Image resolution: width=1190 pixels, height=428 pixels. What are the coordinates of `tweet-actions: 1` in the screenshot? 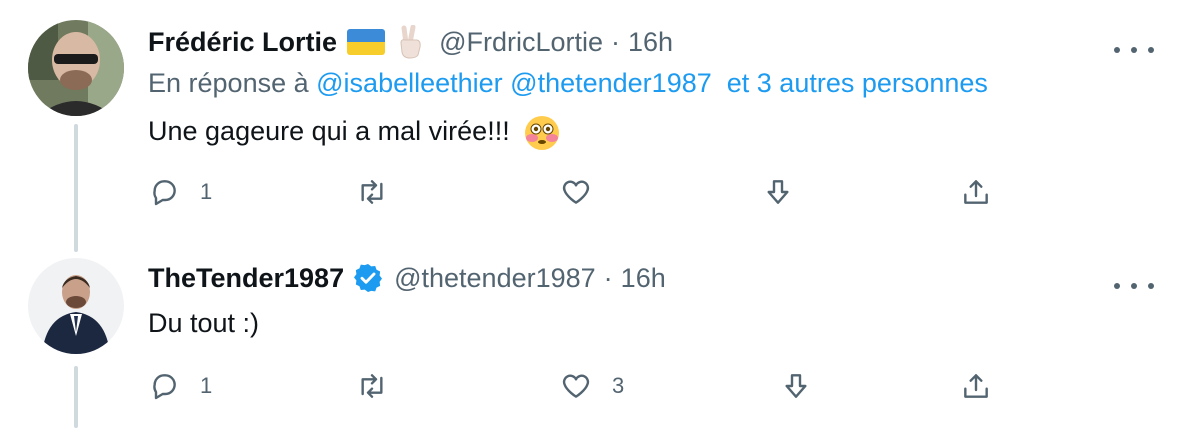 It's located at (588, 192).